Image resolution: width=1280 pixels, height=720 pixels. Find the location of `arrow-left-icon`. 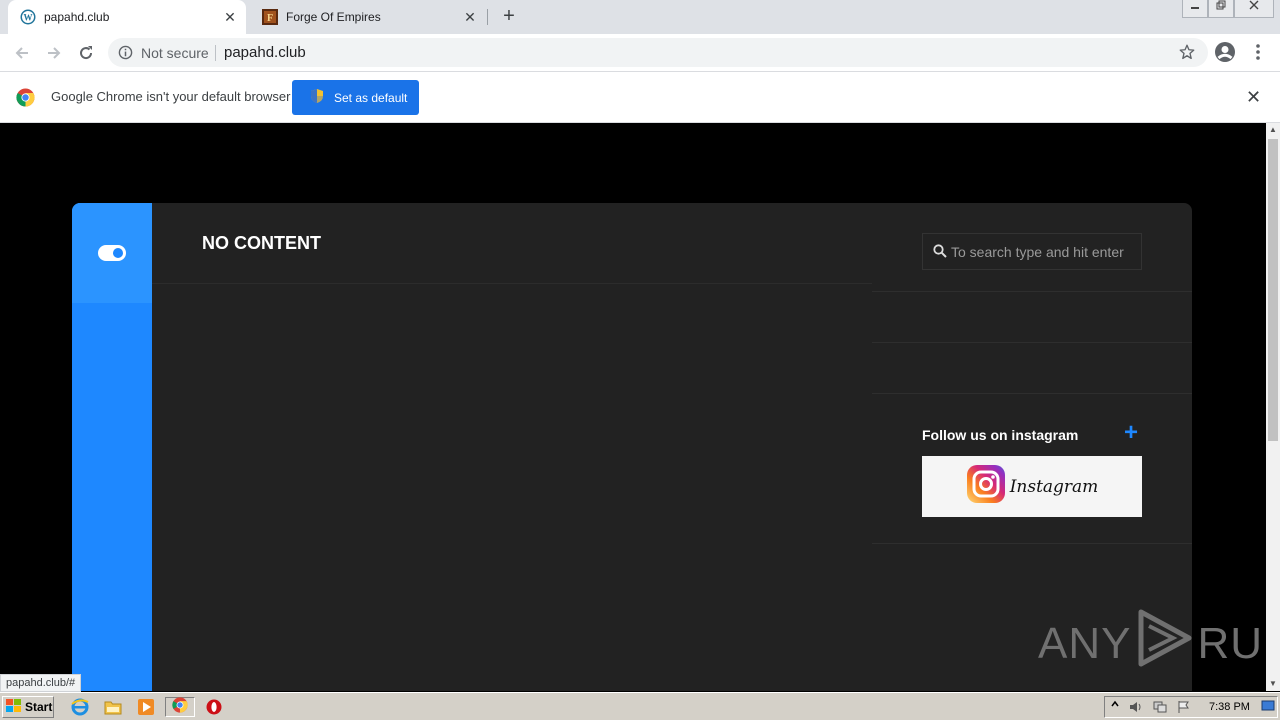

arrow-left-icon is located at coordinates (21, 53).